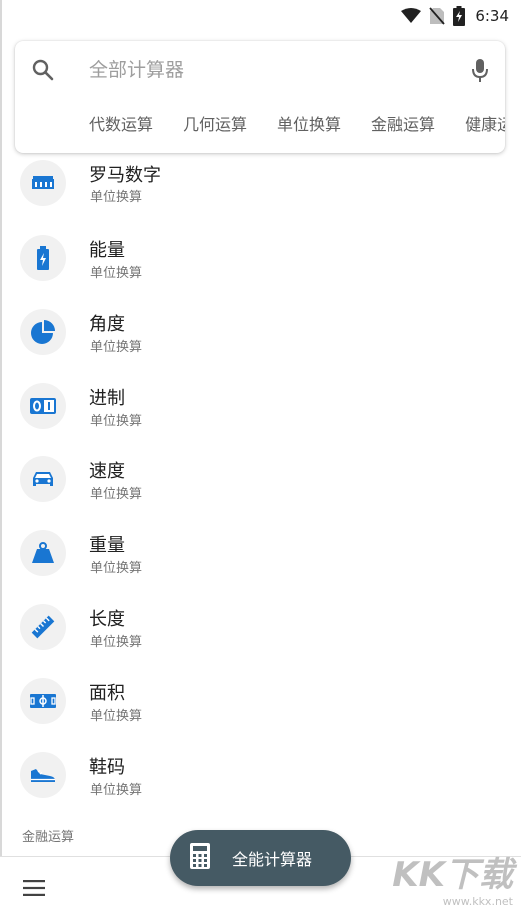 The image size is (521, 922). I want to click on item-title: 速度, so click(107, 472).